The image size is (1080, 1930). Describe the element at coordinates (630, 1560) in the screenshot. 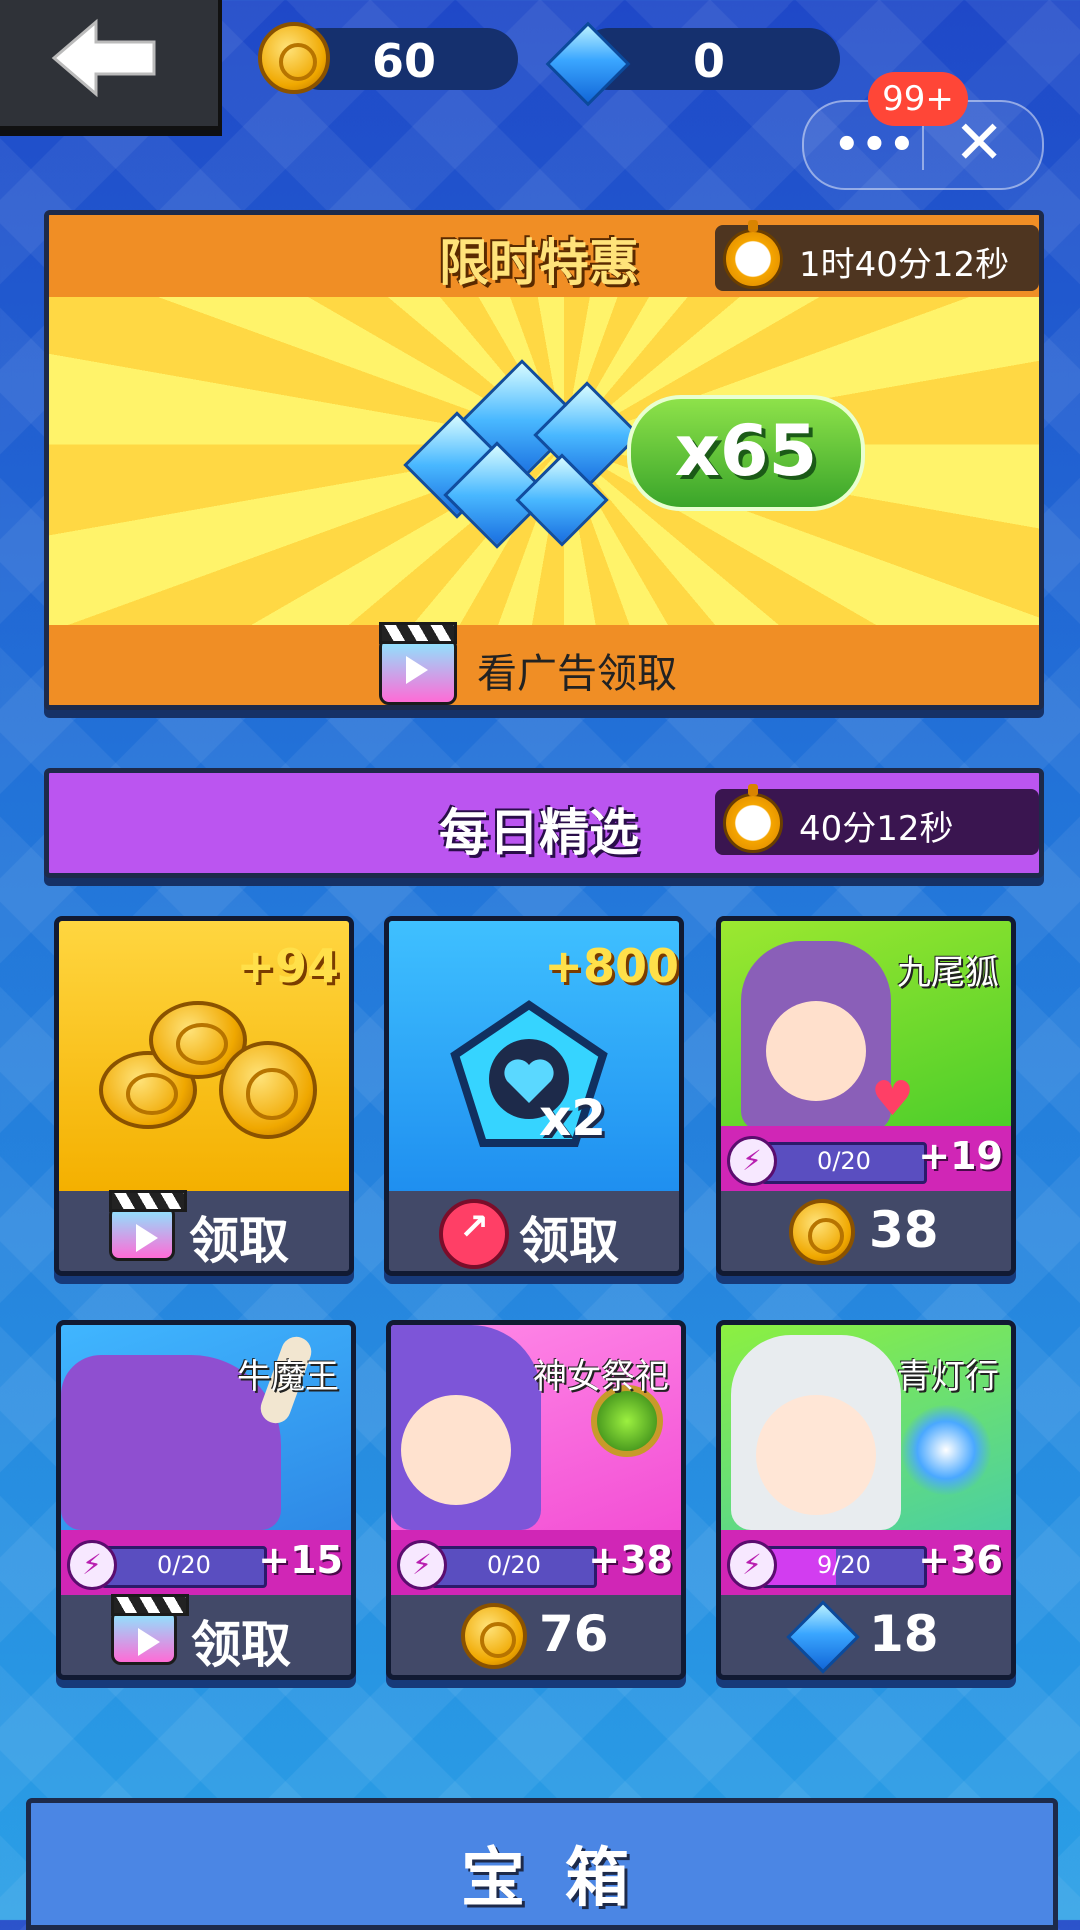

I see `shard-bonus: +38` at that location.